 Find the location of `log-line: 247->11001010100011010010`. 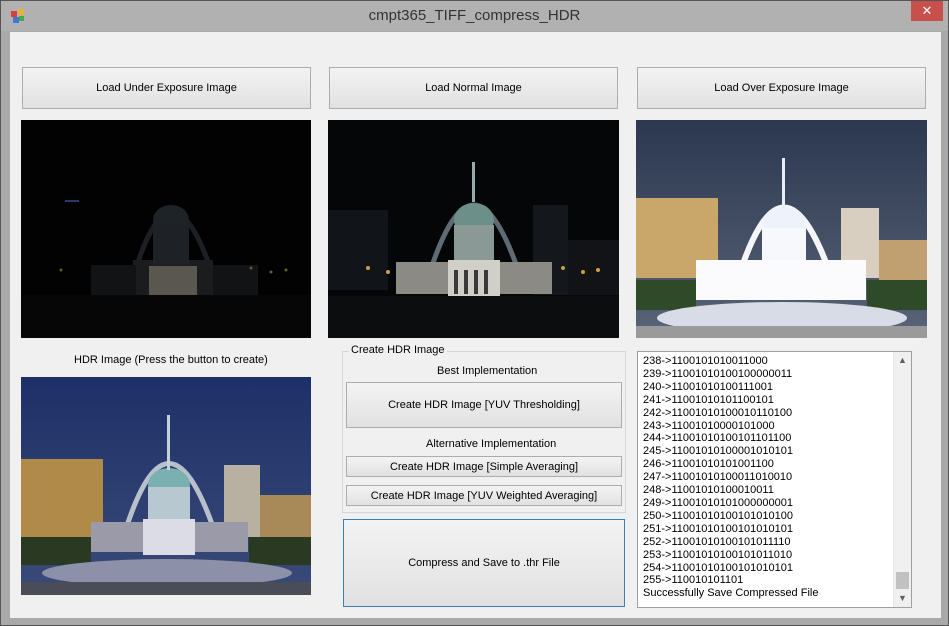

log-line: 247->11001010100011010010 is located at coordinates (718, 477).